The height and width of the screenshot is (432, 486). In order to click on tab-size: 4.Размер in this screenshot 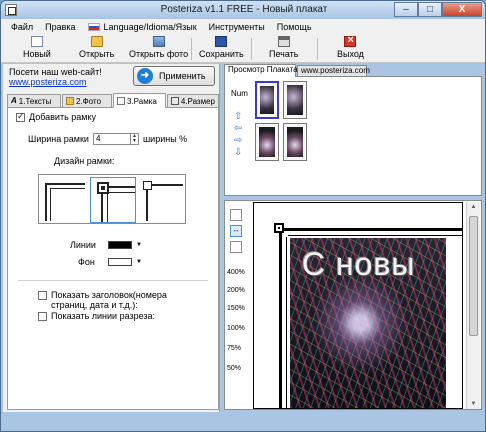, I will do `click(193, 100)`.